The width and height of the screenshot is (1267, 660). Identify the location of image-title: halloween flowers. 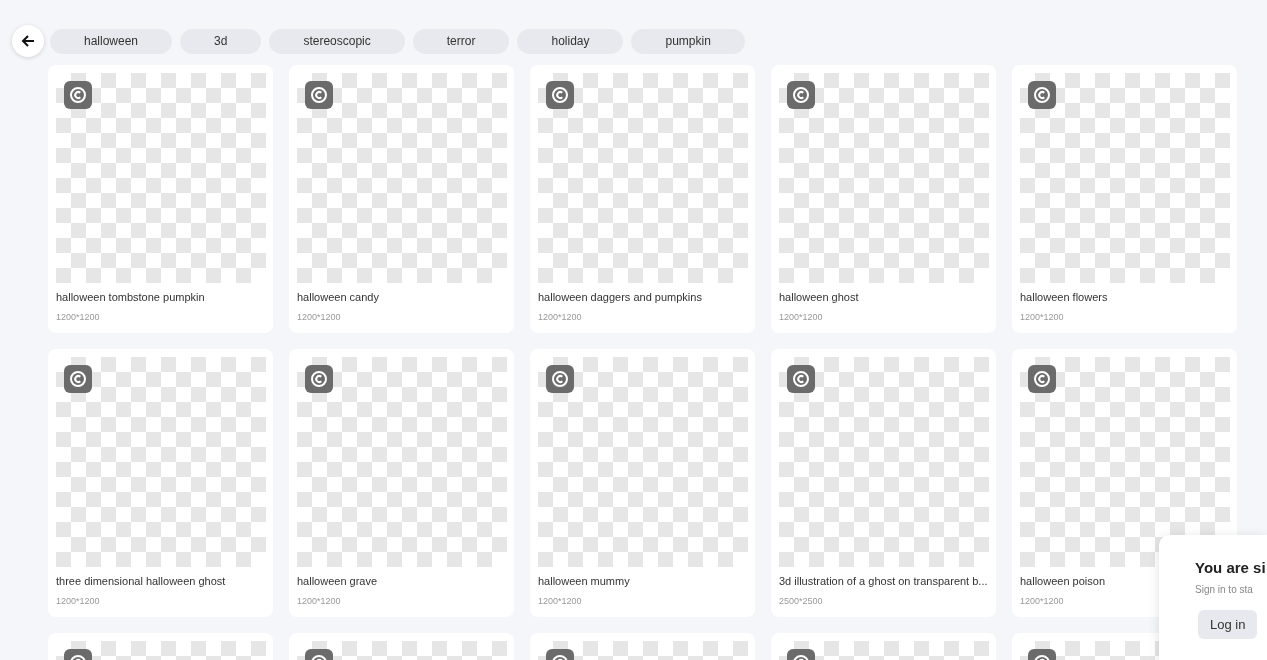
(1064, 297).